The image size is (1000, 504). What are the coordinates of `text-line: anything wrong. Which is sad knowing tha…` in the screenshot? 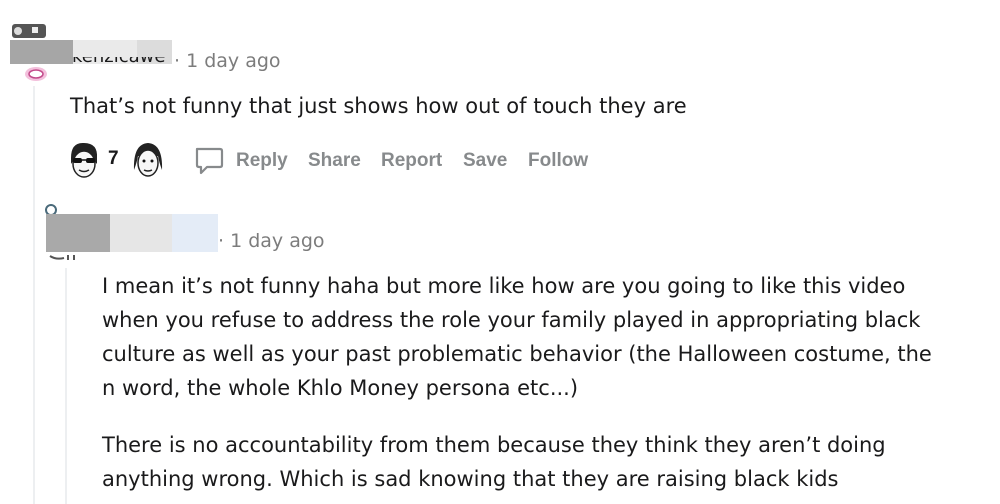 It's located at (470, 479).